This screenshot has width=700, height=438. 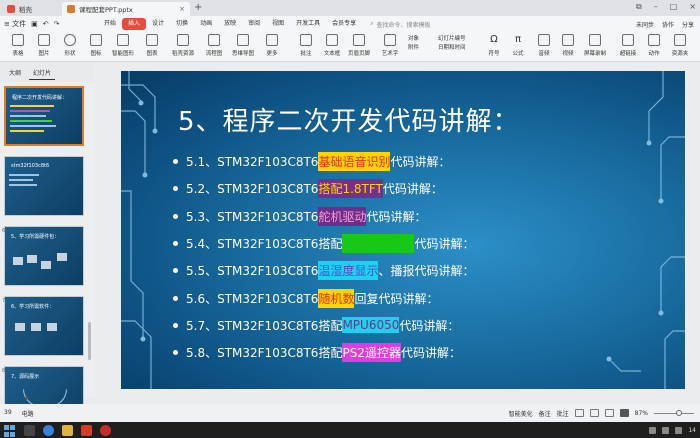 I want to click on menu-insert: 插入, so click(x=134, y=24).